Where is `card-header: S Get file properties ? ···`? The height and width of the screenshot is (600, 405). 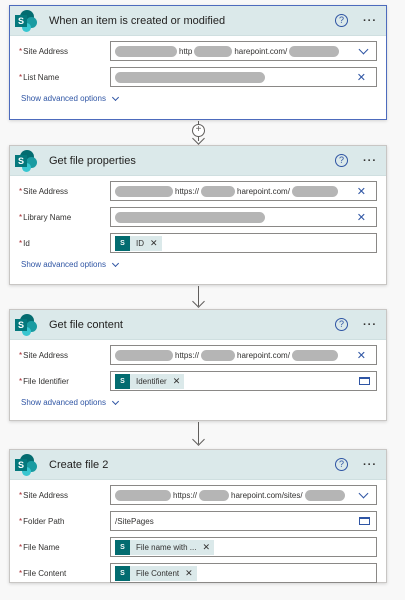
card-header: S Get file properties ? ··· is located at coordinates (198, 161).